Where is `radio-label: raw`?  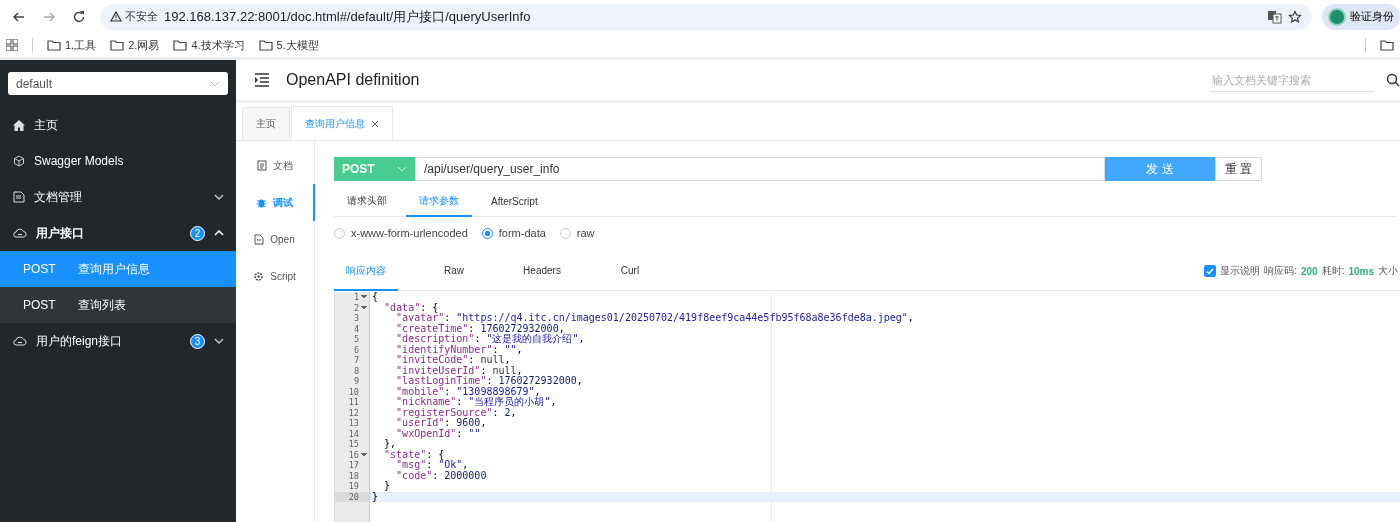
radio-label: raw is located at coordinates (585, 233).